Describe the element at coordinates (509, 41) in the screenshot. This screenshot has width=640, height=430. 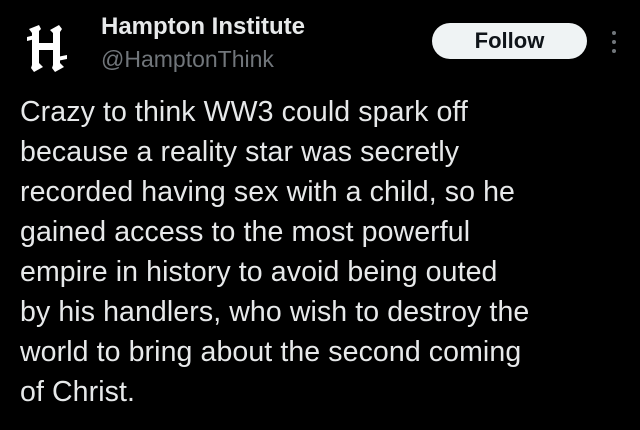
I see `follow-button: Follow` at that location.